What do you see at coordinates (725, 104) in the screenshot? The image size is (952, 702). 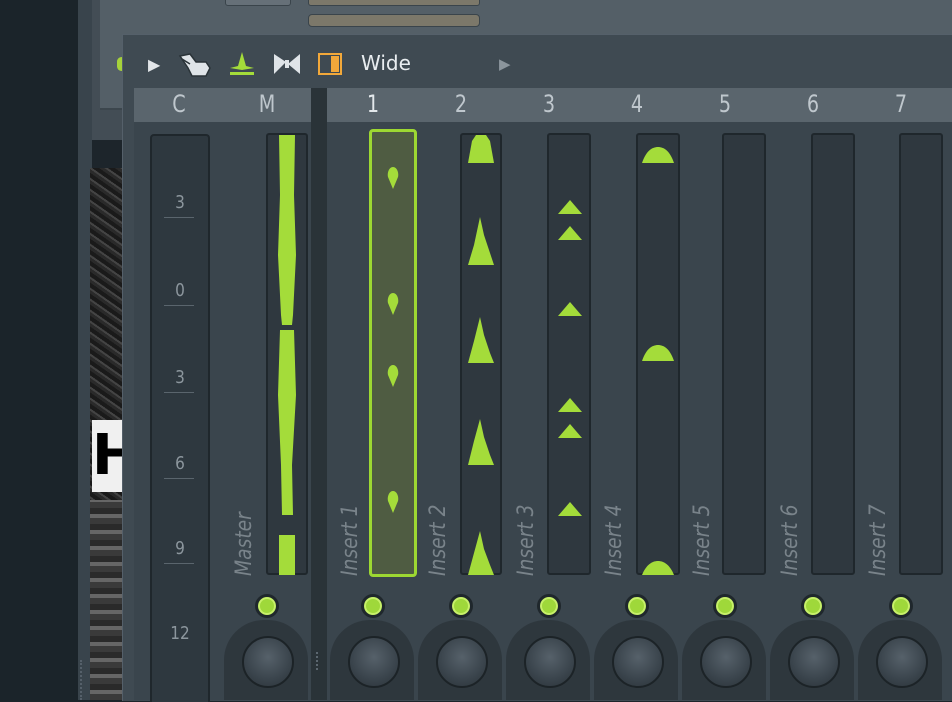 I see `insert-number-5: 5` at bounding box center [725, 104].